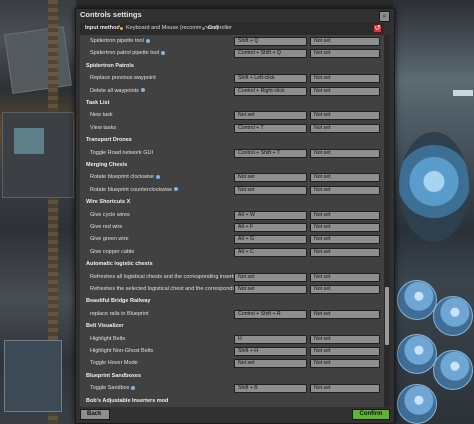 This screenshot has width=474, height=424. Describe the element at coordinates (434, 187) in the screenshot. I see `reactor-sprite` at that location.